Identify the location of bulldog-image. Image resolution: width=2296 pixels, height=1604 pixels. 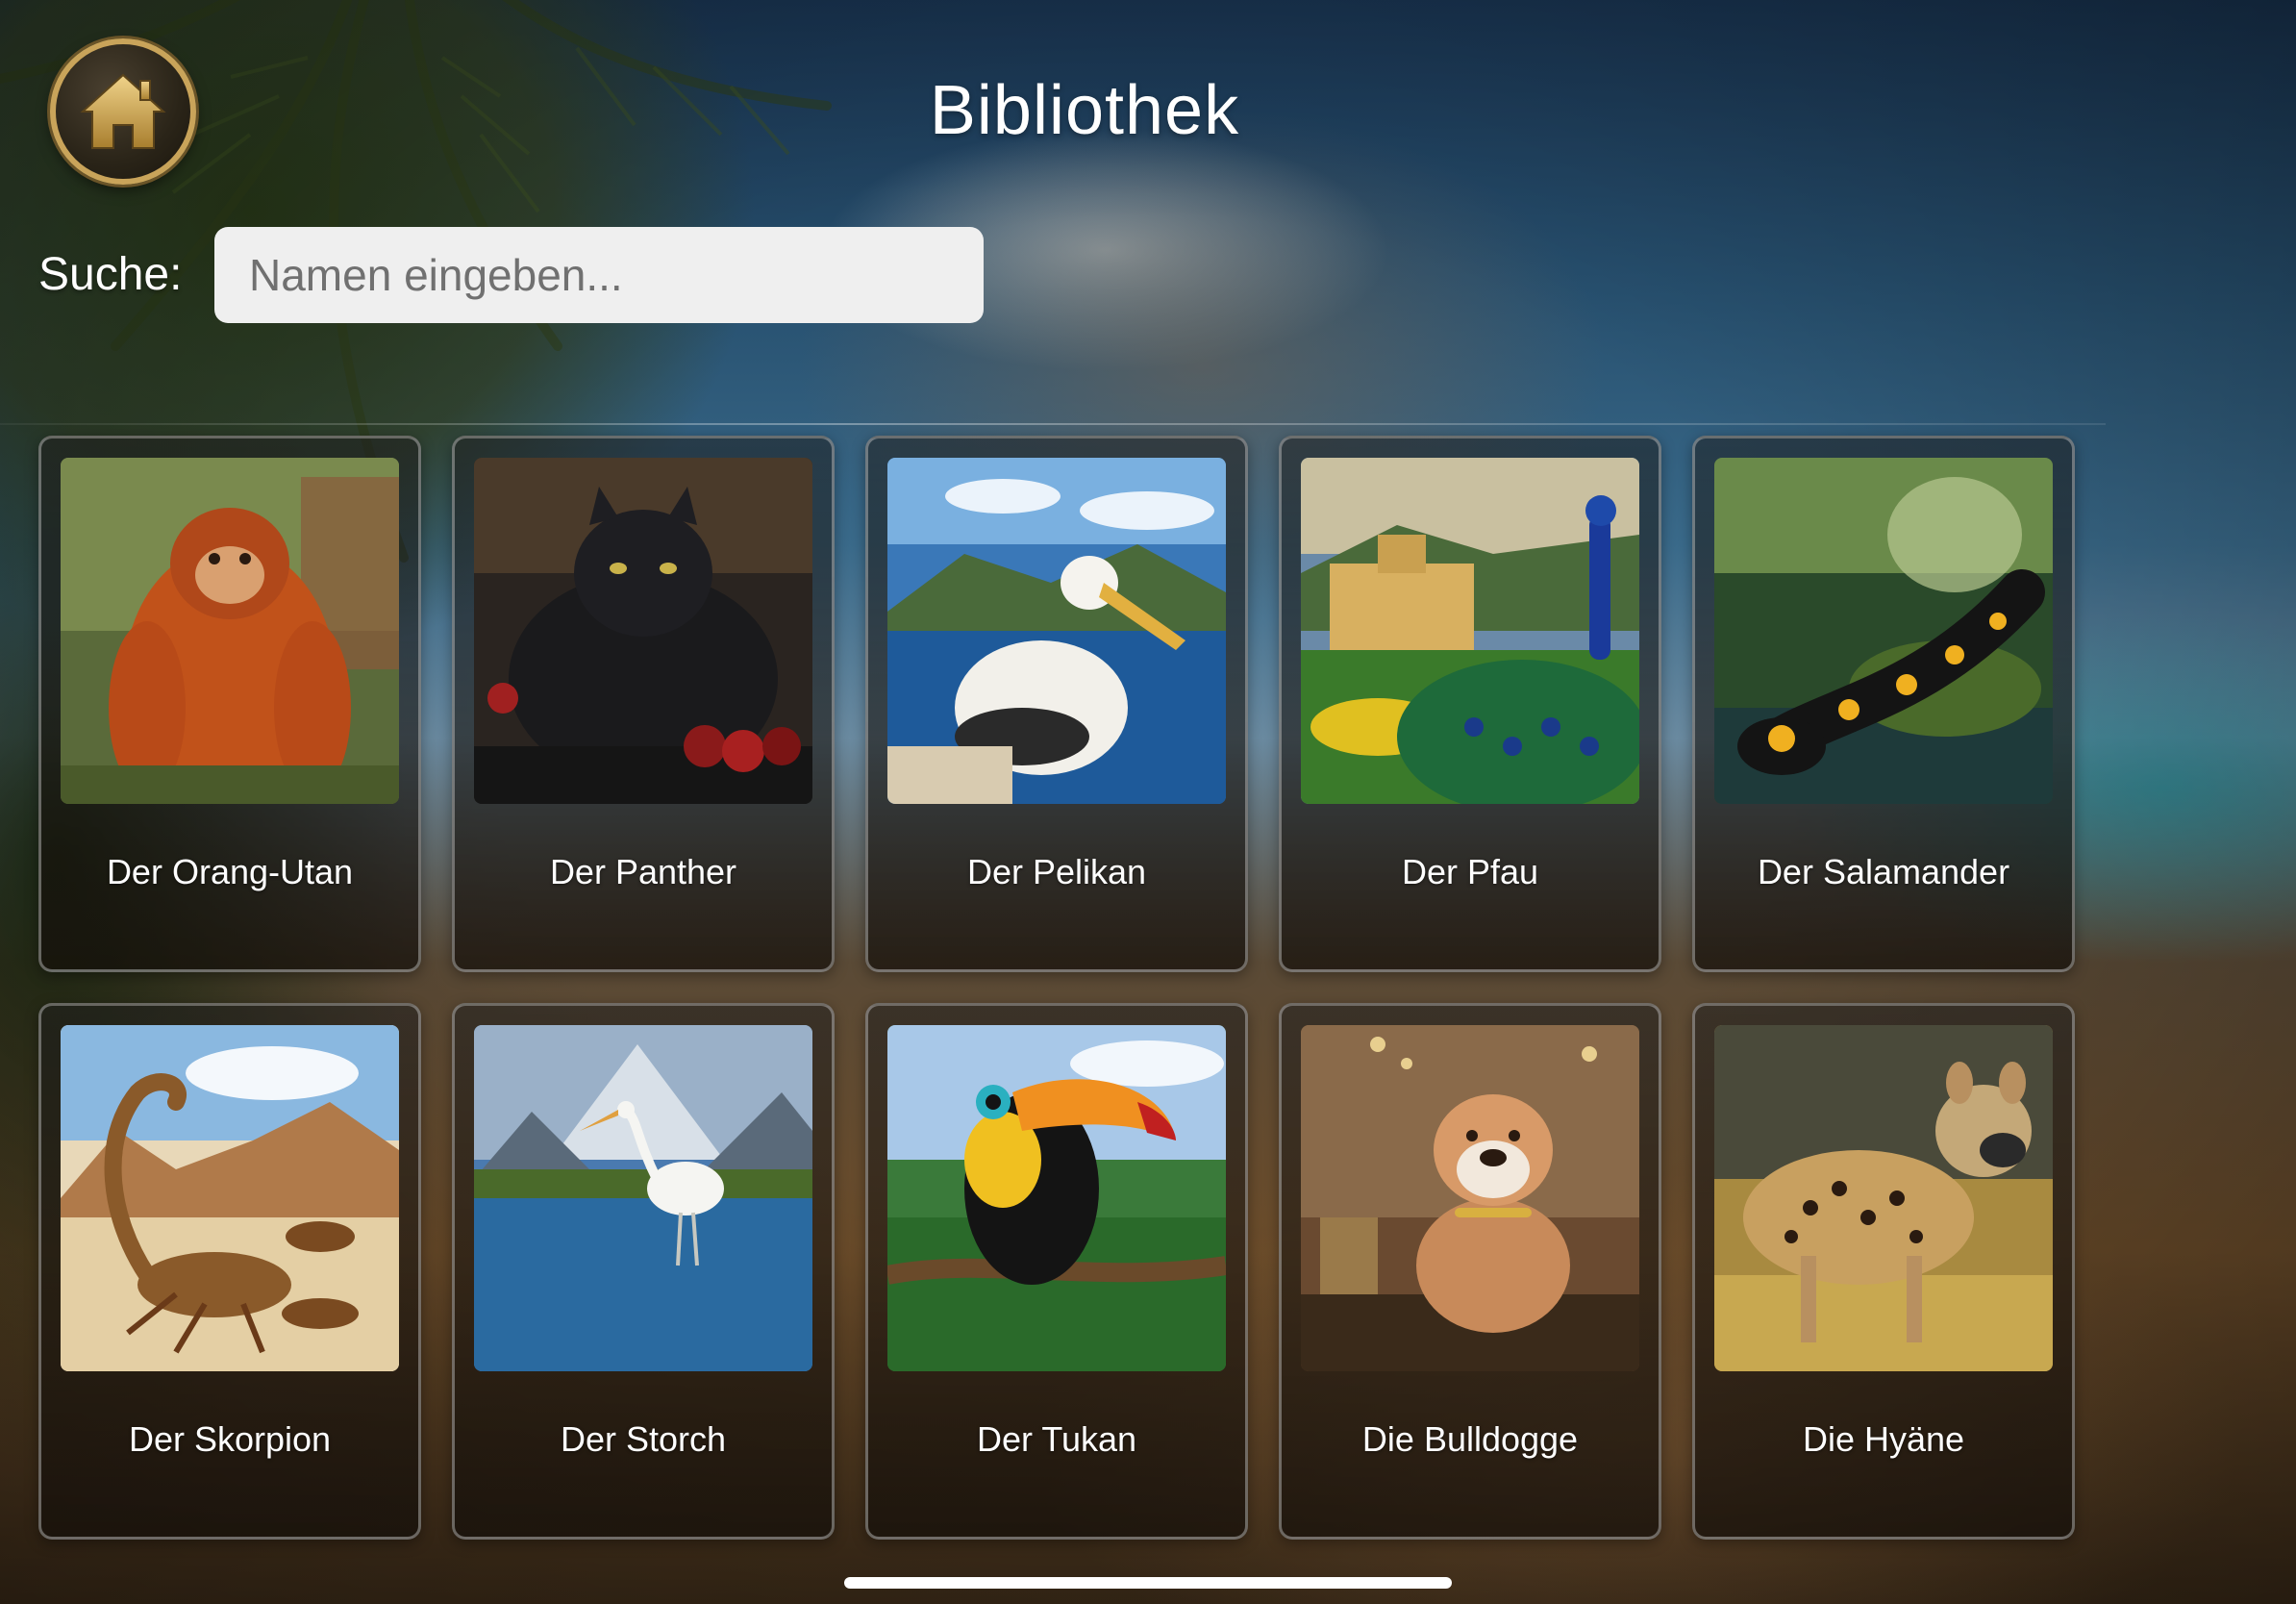
(1470, 1198).